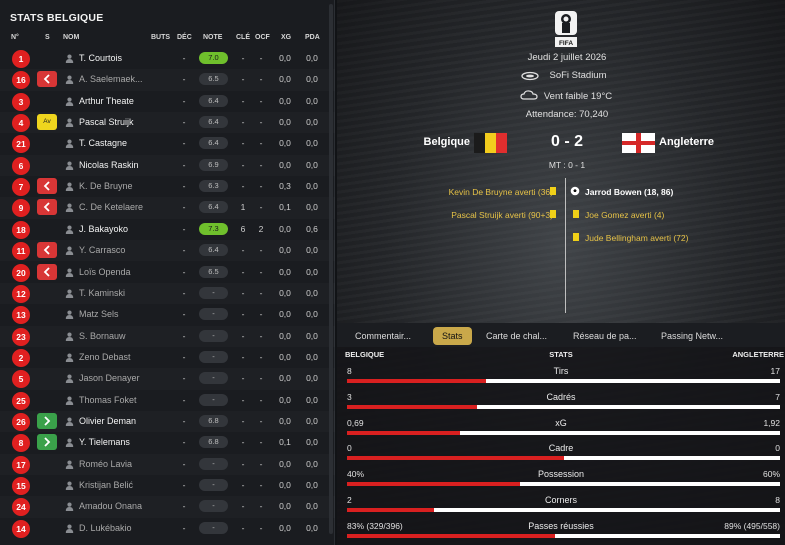  I want to click on key-passes: 6, so click(243, 228).